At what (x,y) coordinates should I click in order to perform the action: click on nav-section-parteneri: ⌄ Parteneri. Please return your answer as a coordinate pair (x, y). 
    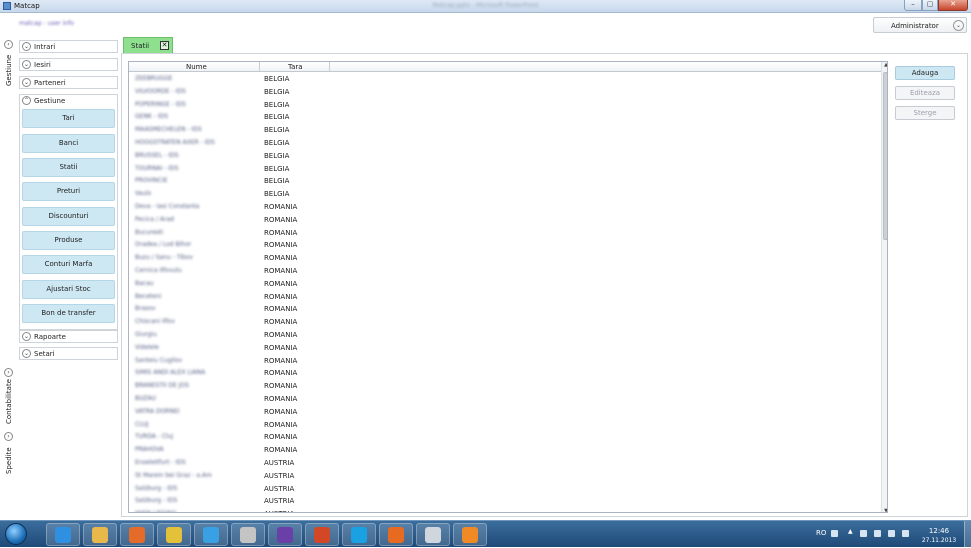
    Looking at the image, I should click on (68, 82).